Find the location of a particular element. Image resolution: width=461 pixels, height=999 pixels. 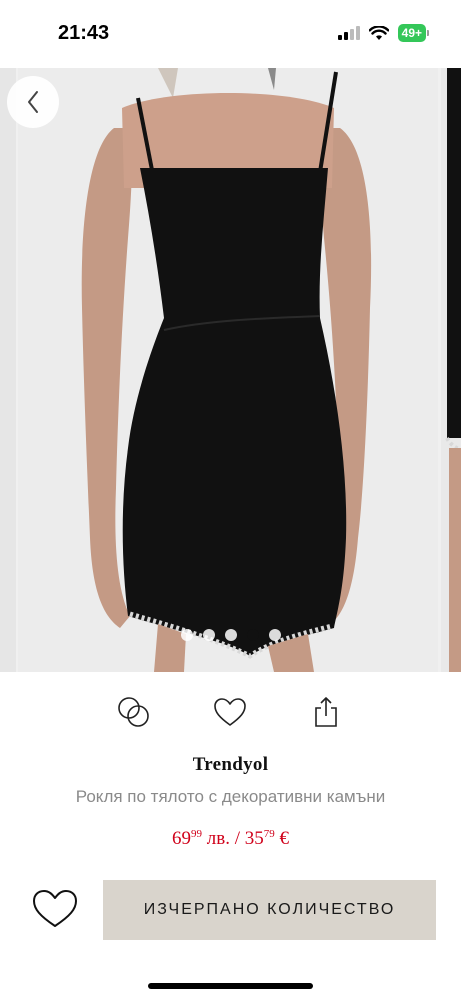

previous-image-peek is located at coordinates (8, 370).